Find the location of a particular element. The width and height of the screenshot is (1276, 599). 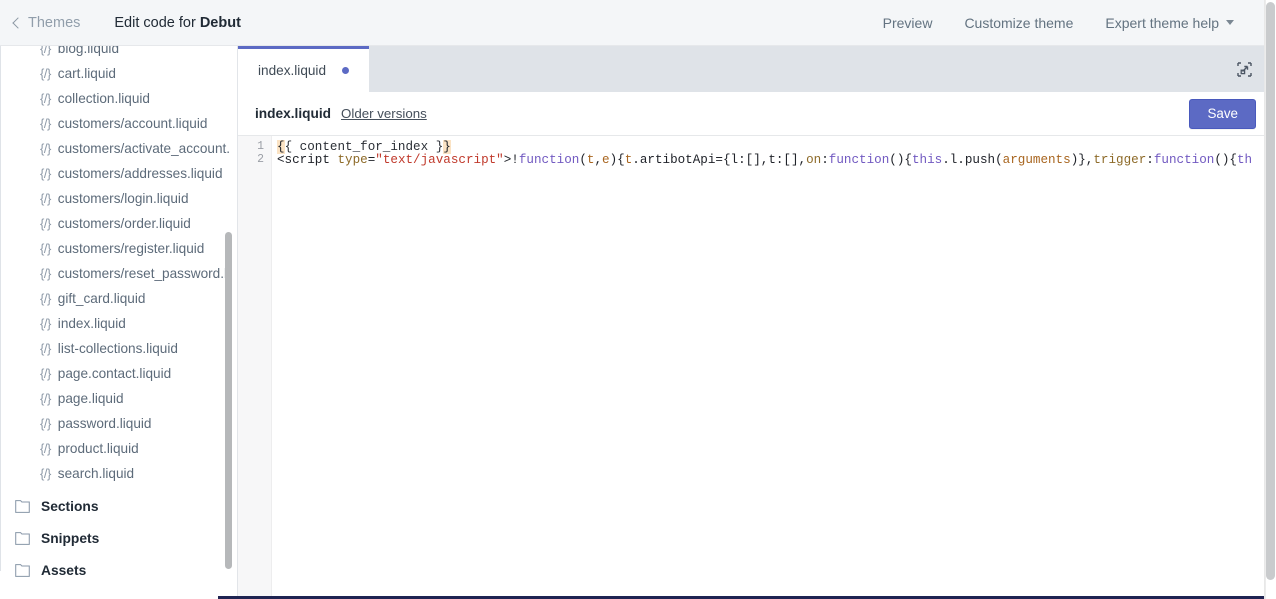

tab-index-liquid: index.liquid is located at coordinates (304, 69).